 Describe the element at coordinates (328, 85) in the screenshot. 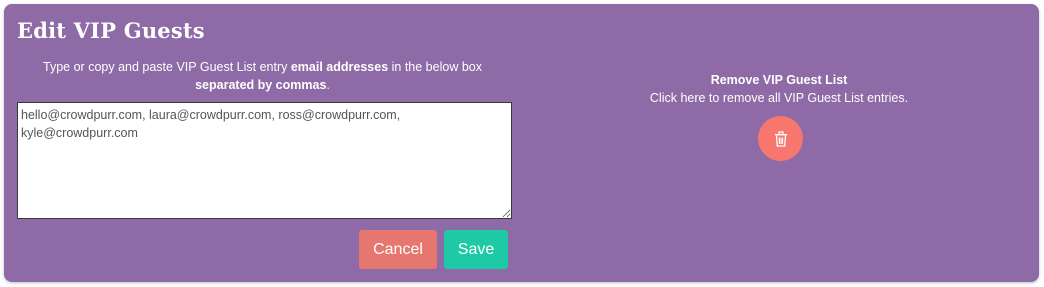

I see `instructions-part-3: .` at that location.